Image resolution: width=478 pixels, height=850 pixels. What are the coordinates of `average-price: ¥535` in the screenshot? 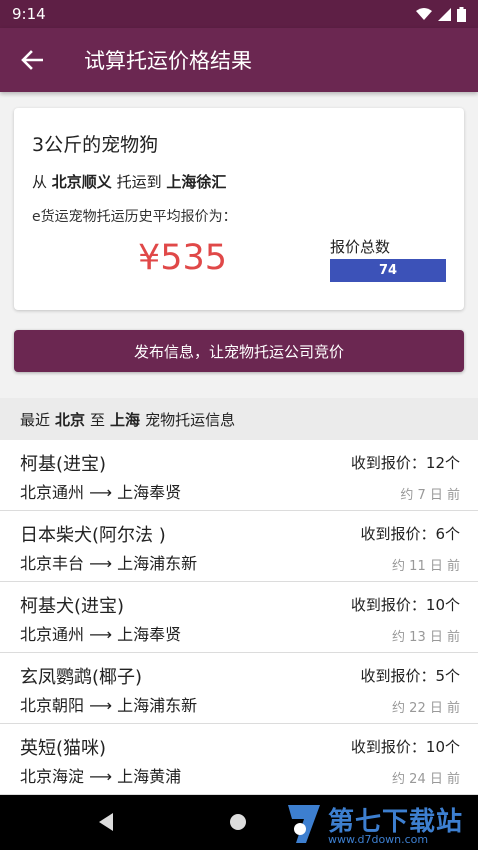 It's located at (183, 258).